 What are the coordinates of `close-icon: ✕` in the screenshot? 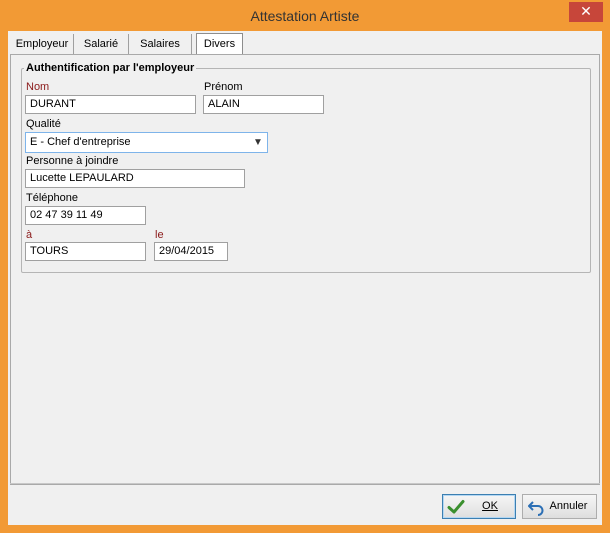 It's located at (586, 11).